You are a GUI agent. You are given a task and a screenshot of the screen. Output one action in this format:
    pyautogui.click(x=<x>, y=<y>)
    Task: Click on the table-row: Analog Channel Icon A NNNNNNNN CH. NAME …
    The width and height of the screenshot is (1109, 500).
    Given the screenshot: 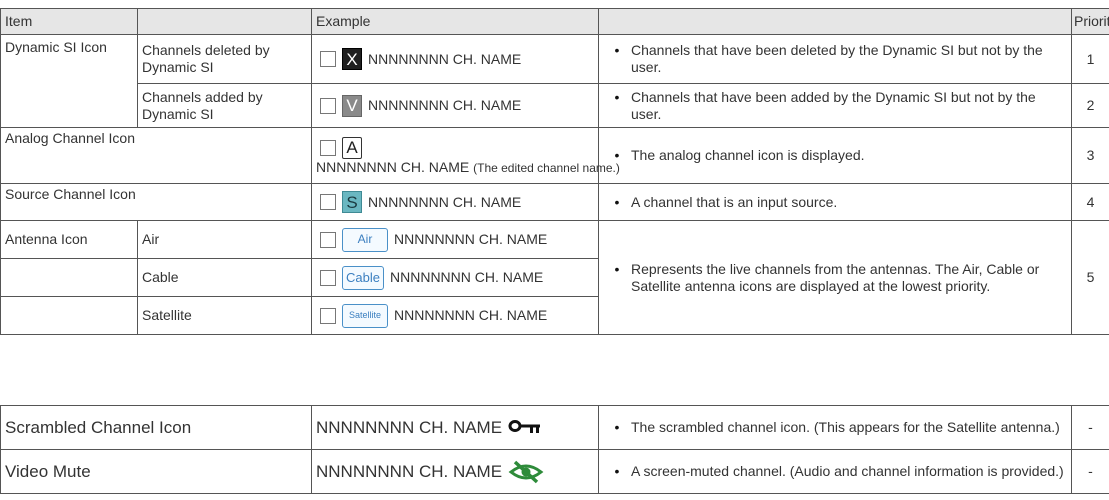 What is the action you would take?
    pyautogui.click(x=554, y=155)
    